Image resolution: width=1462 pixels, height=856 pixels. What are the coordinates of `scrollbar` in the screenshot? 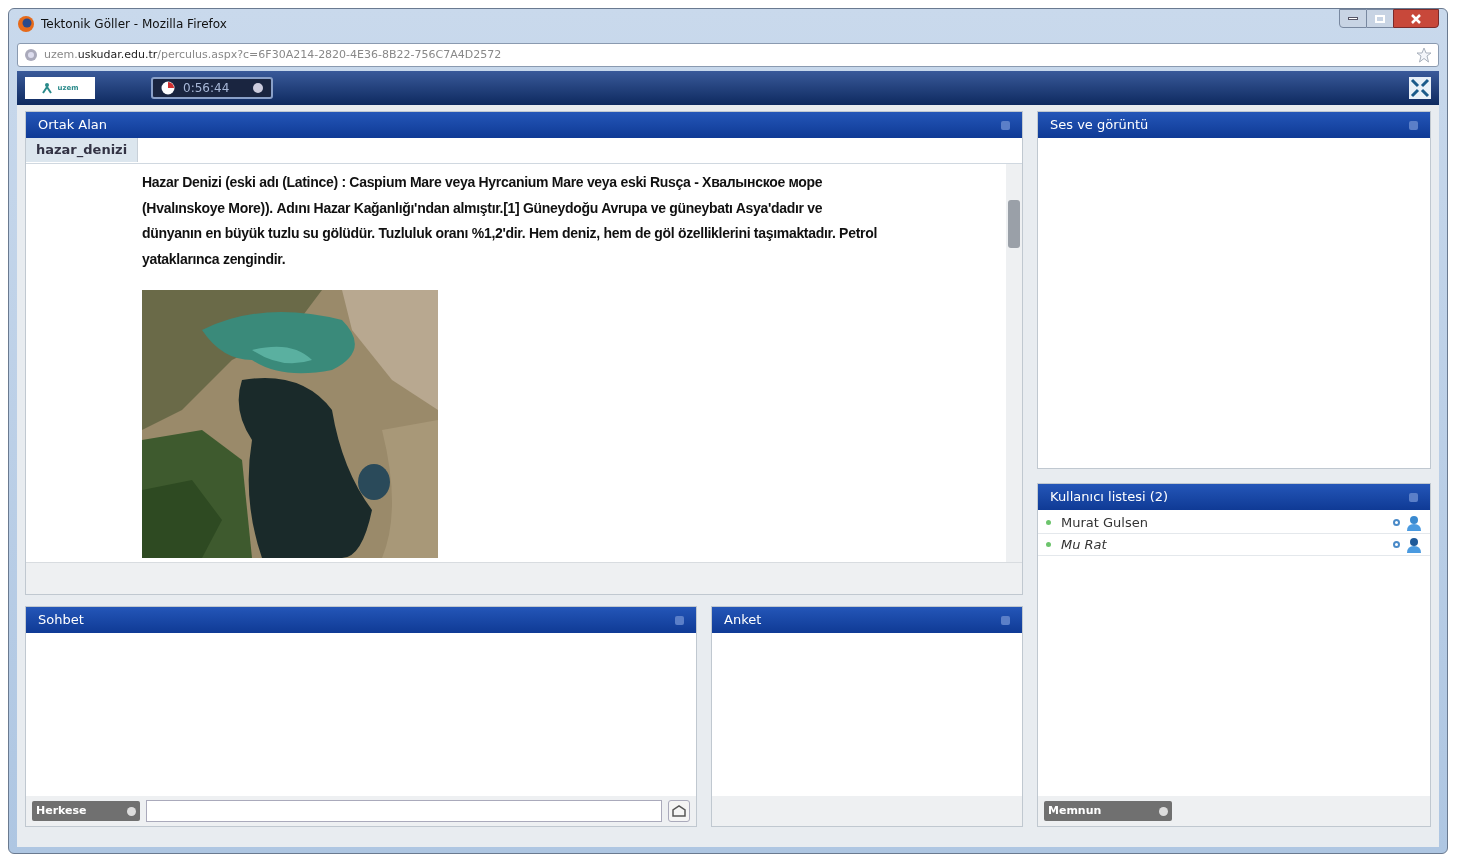 It's located at (1014, 363).